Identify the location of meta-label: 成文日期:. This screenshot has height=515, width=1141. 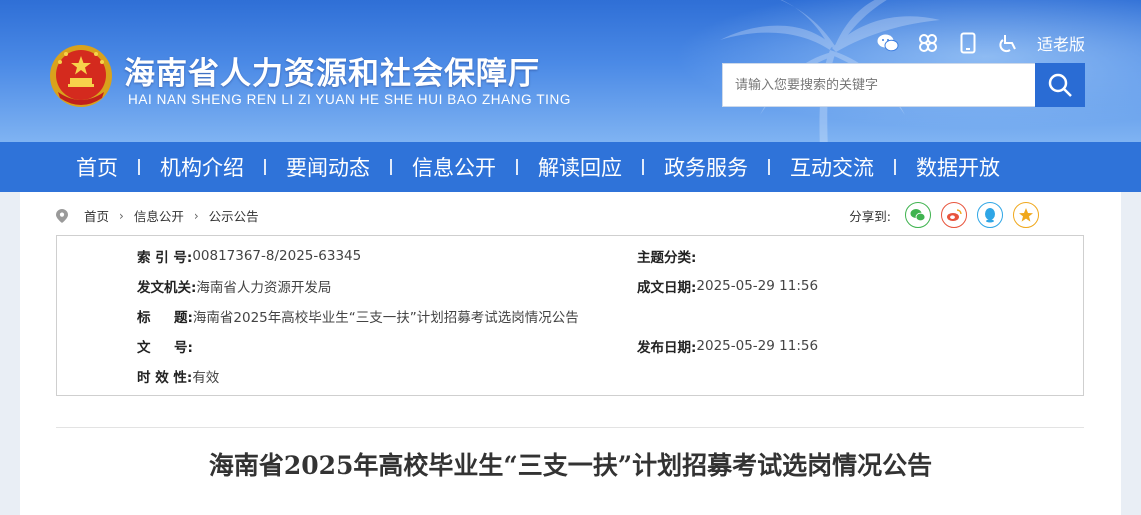
(667, 288).